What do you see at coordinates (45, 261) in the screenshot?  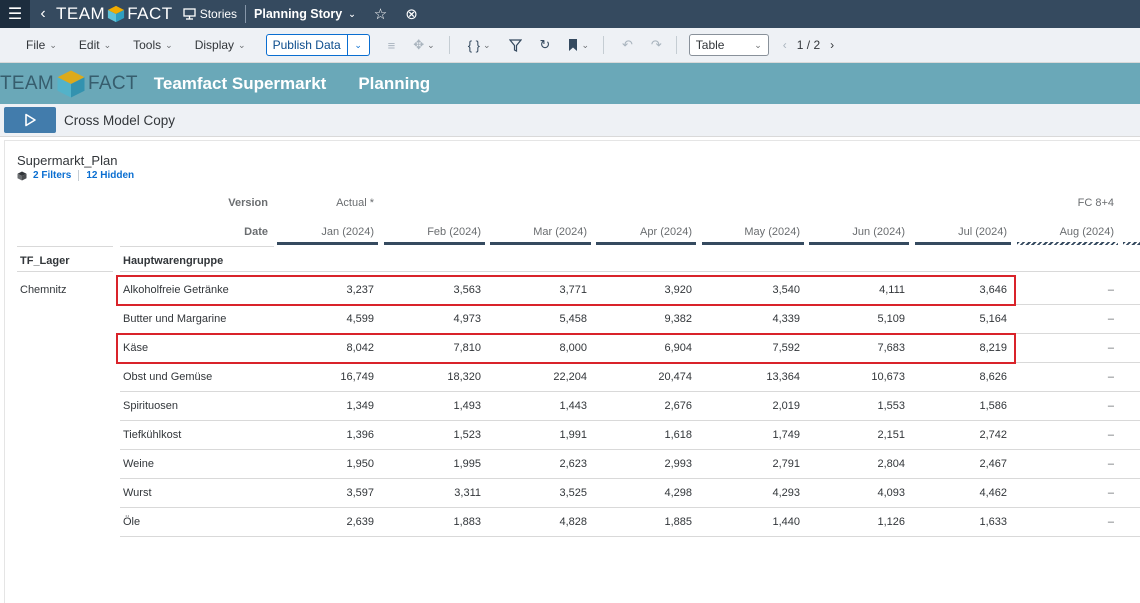 I see `tf-lager-header: TF_Lager` at bounding box center [45, 261].